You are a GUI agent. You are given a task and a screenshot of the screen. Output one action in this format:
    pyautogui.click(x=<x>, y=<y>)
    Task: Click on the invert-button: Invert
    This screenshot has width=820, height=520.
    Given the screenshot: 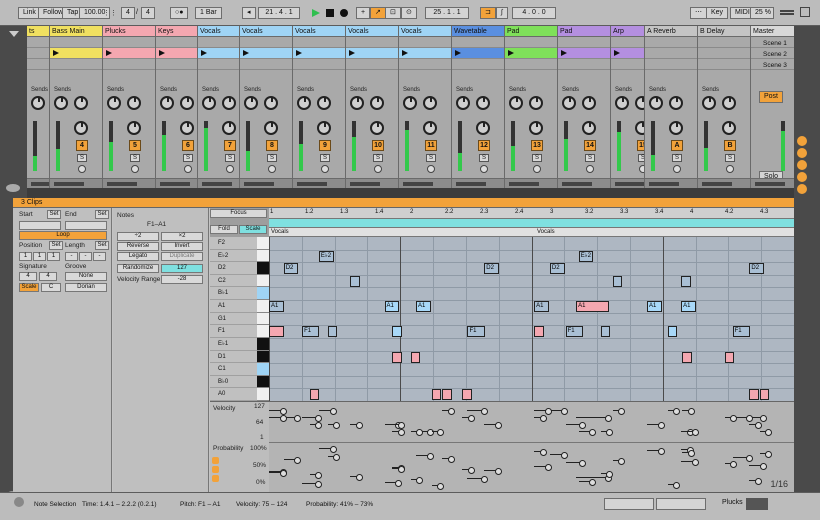 What is the action you would take?
    pyautogui.click(x=182, y=246)
    